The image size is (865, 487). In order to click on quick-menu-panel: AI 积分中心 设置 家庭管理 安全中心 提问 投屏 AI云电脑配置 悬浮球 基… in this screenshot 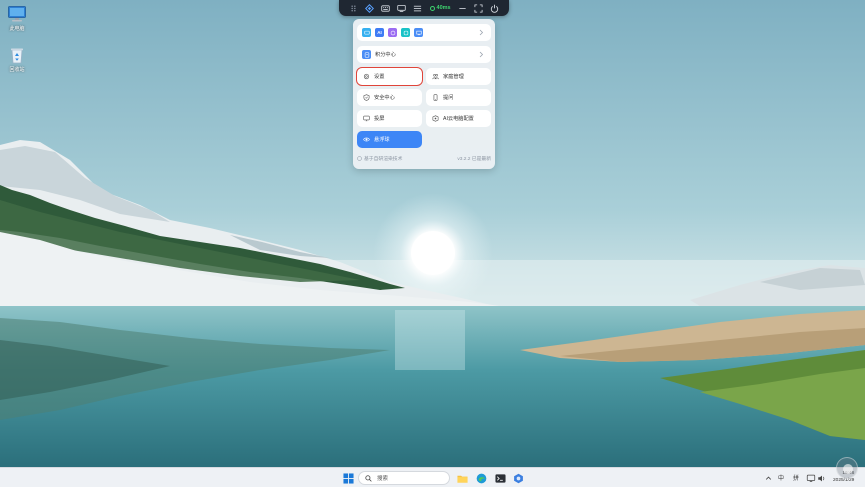, I will do `click(424, 94)`.